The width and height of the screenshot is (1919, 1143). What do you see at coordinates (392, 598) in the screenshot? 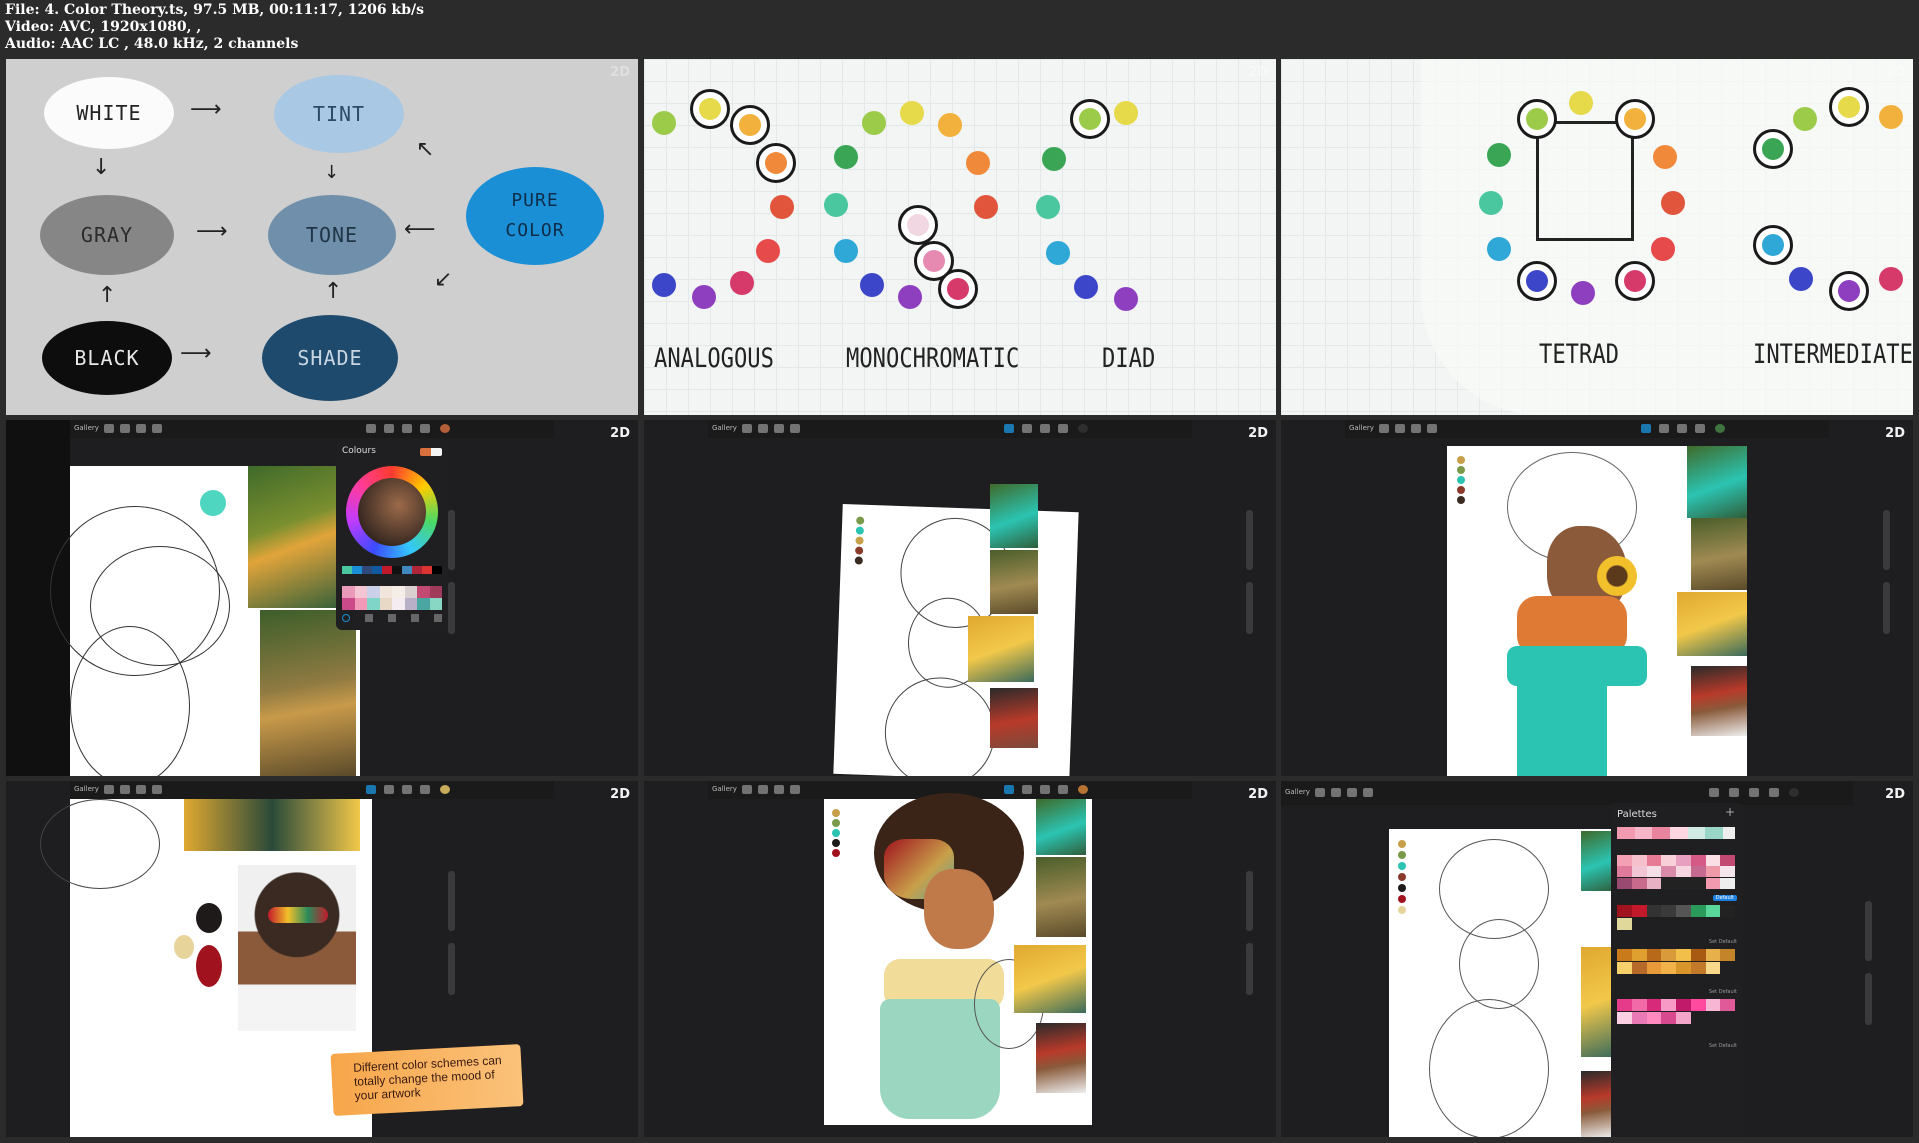
I see `palette-swatches` at bounding box center [392, 598].